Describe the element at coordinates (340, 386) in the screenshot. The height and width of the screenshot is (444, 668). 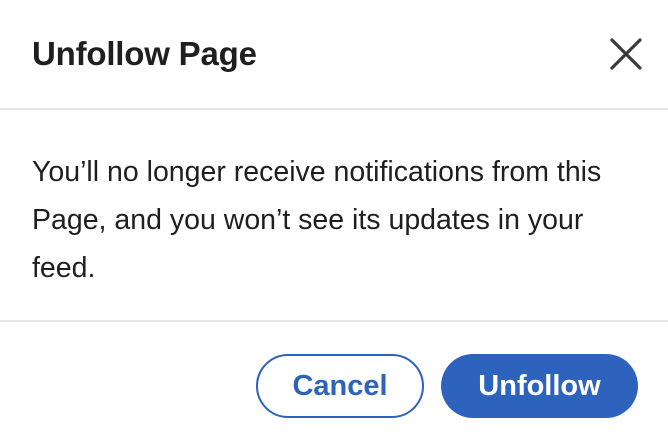
I see `cancel-button: Cancel` at that location.